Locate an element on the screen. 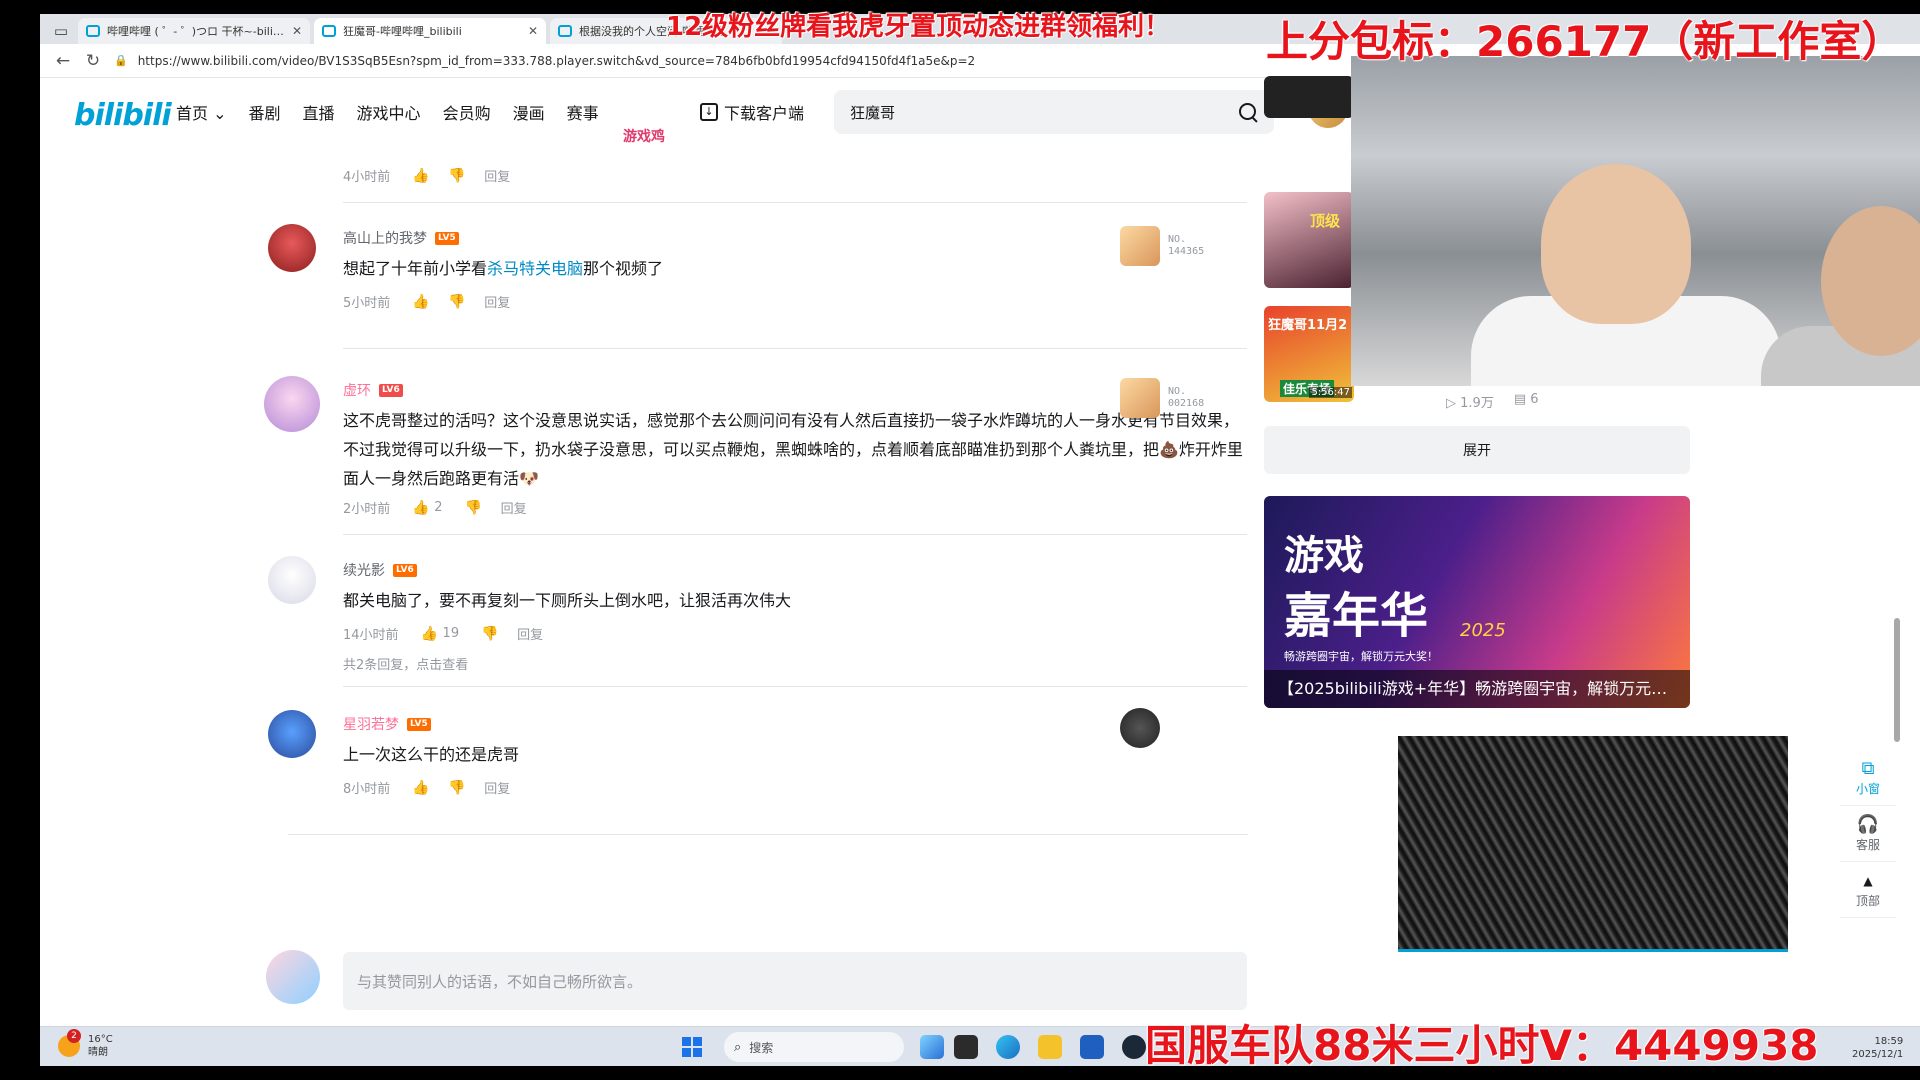 This screenshot has width=1920, height=1080. view-replies-link: 共2条回复，点击查看 is located at coordinates (405, 663).